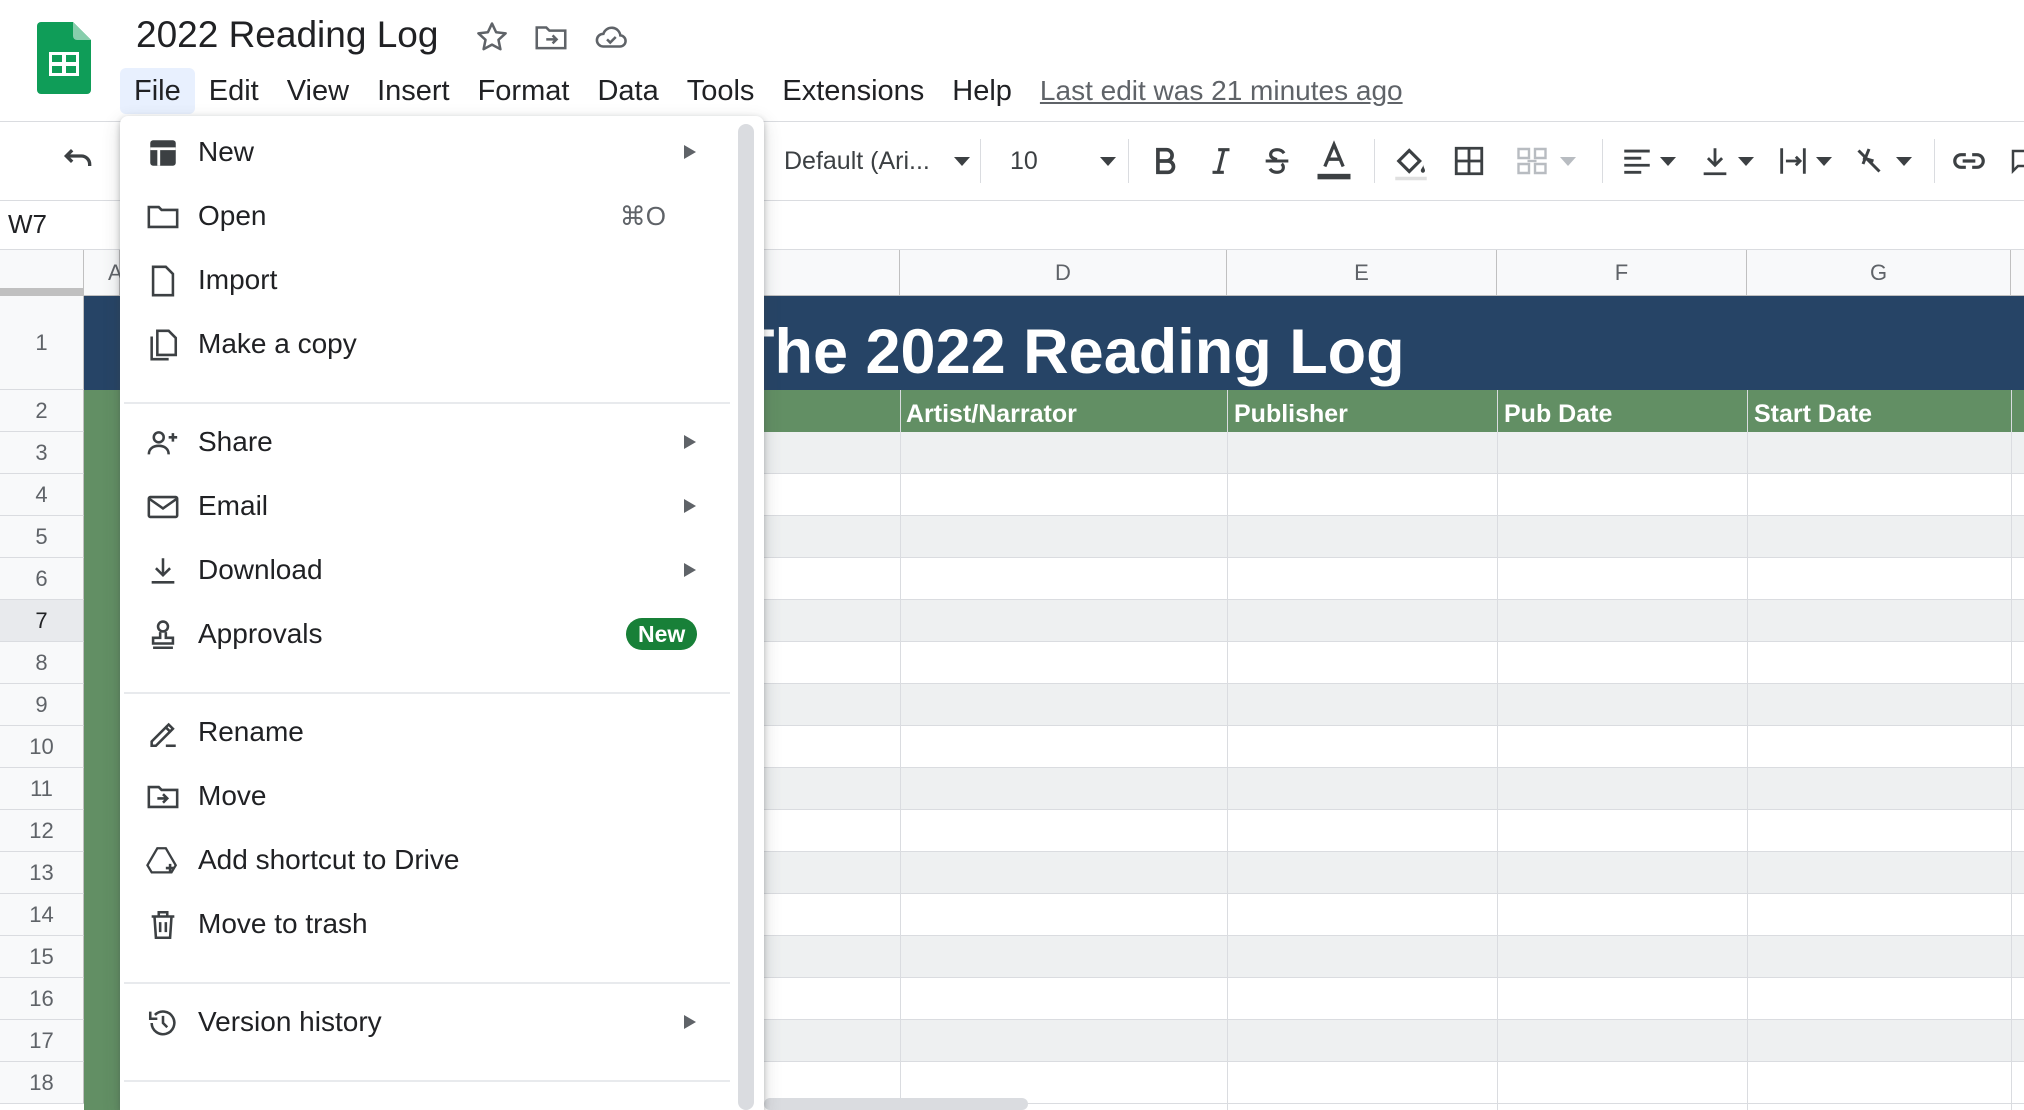 The height and width of the screenshot is (1110, 2024). What do you see at coordinates (42, 999) in the screenshot?
I see `row-header: 16` at bounding box center [42, 999].